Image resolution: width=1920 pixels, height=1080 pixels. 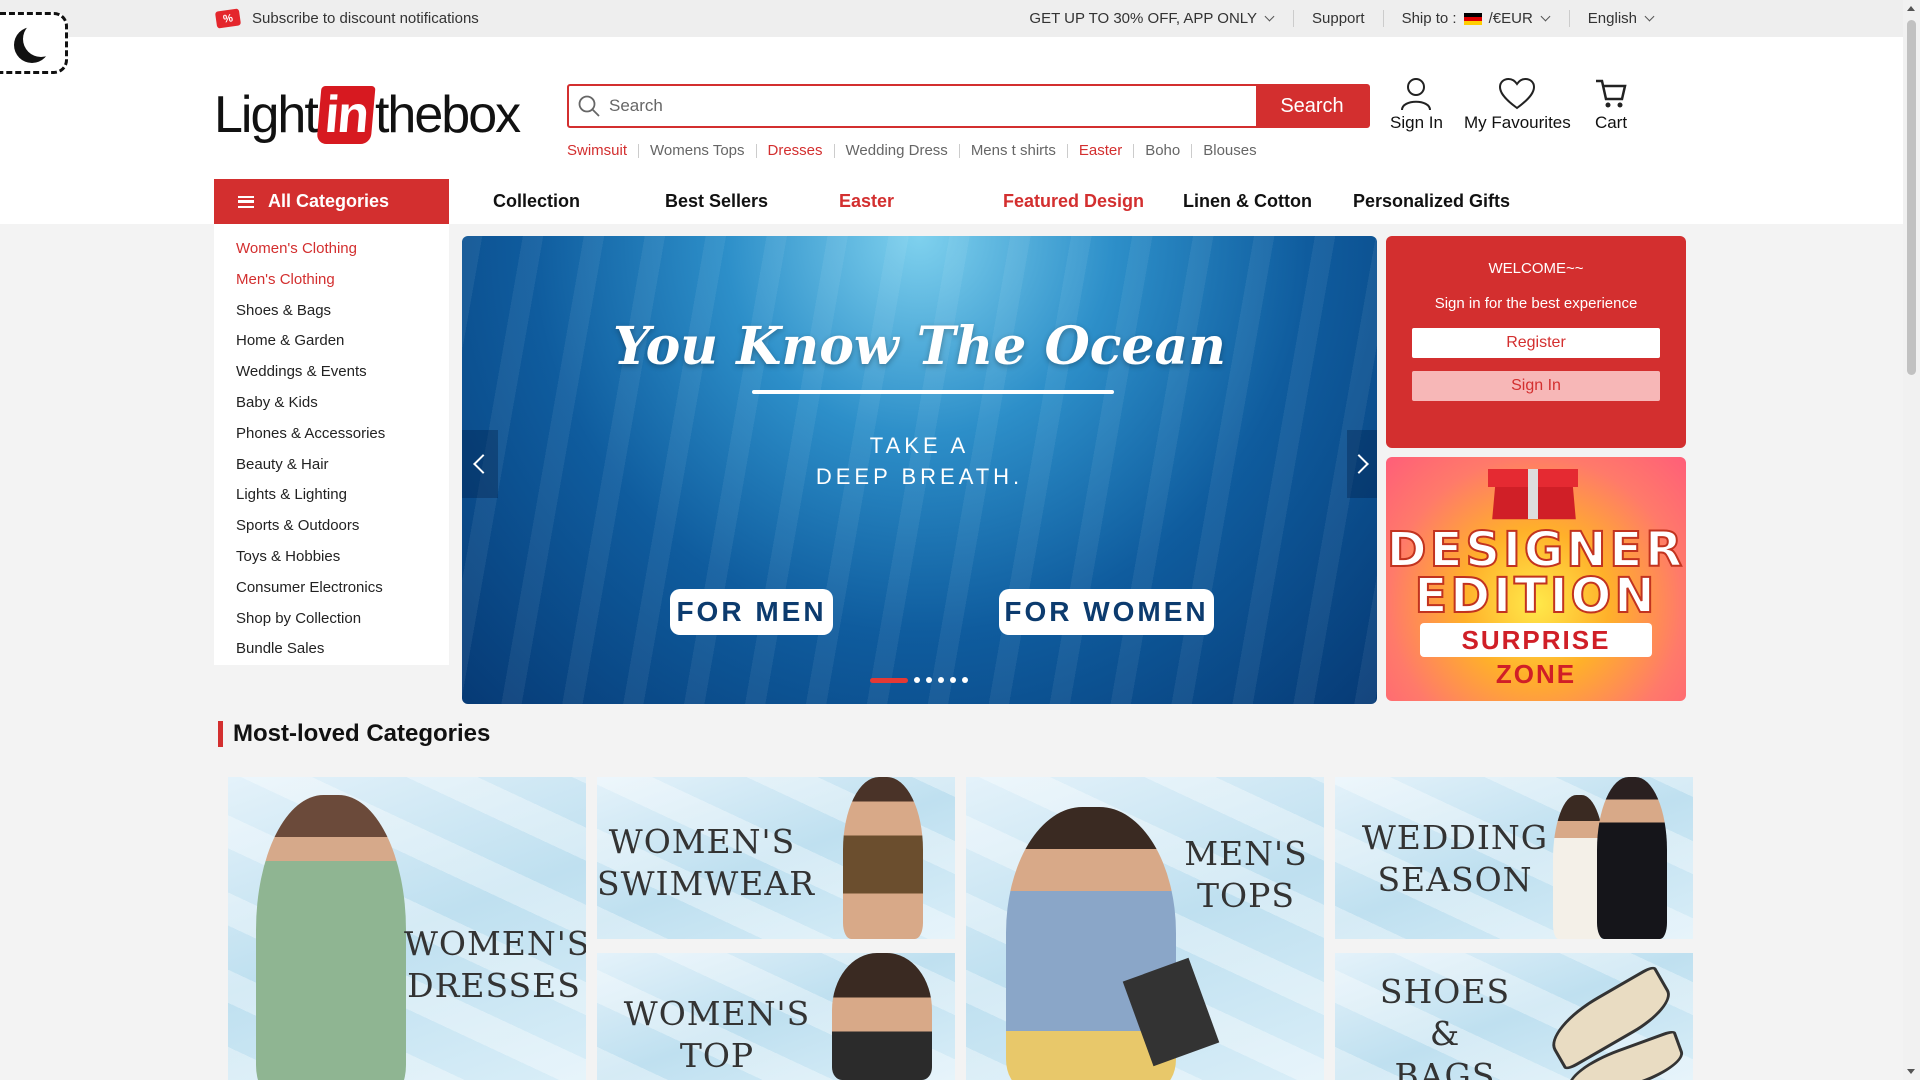 I want to click on tile-mens-tops: MEN'S TOPS, so click(x=1145, y=928).